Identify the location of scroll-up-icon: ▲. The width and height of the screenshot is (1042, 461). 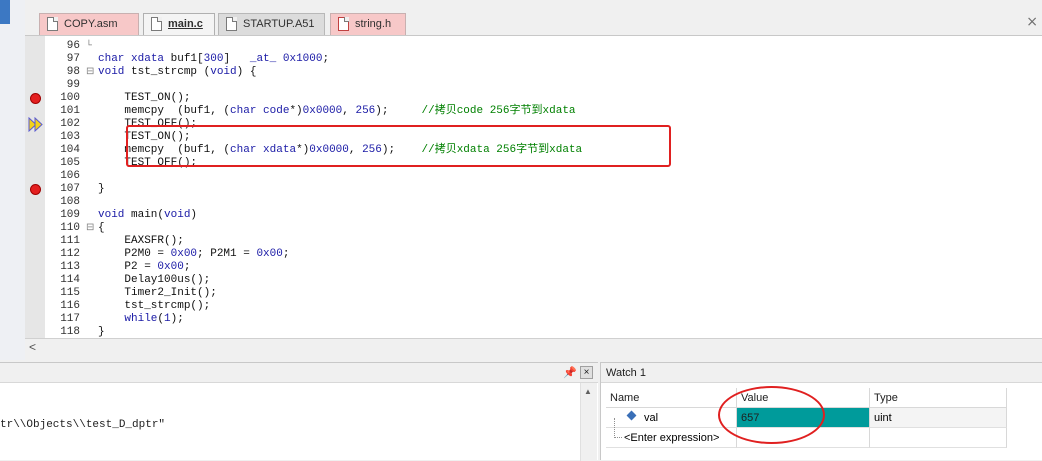
(588, 391).